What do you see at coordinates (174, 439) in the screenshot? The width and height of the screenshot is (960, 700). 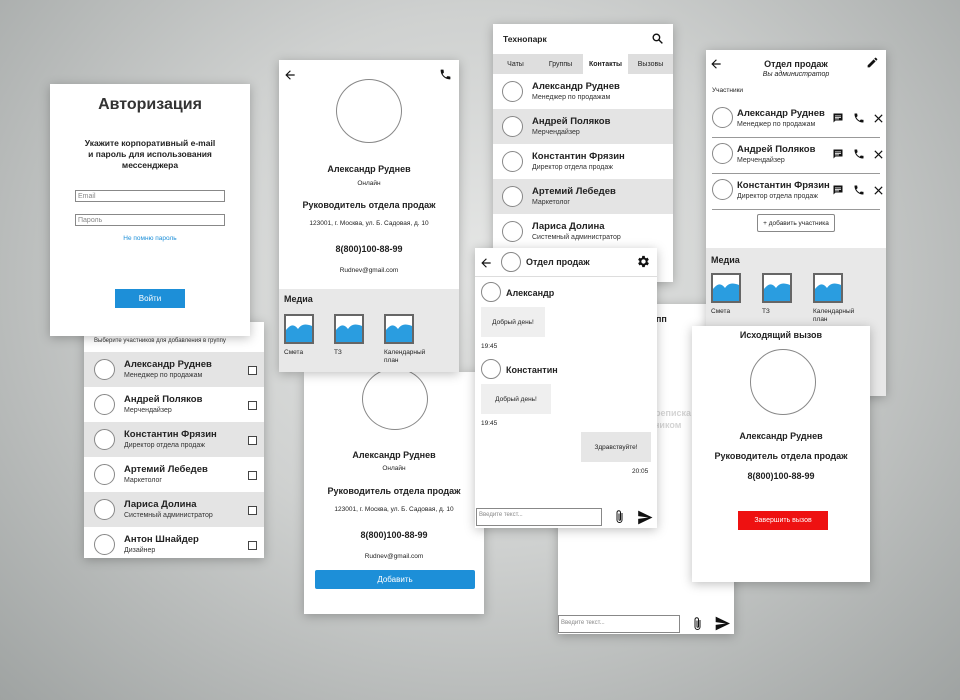 I see `list-item: Константин Фрязин Директор отдела продаж` at bounding box center [174, 439].